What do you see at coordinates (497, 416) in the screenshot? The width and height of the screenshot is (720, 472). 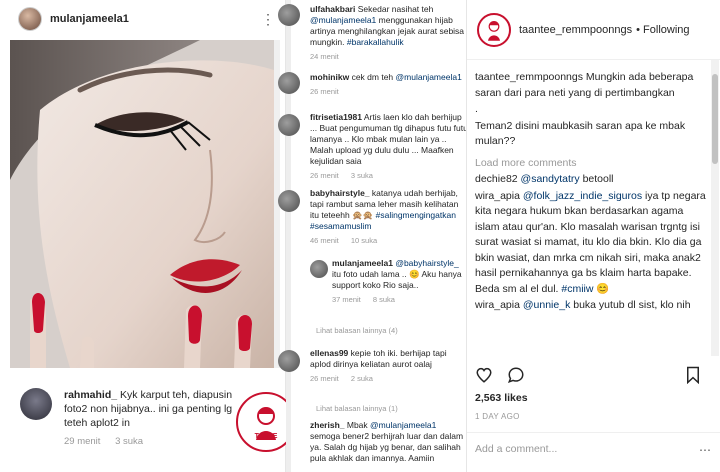 I see `post-date: 1 DAY AGO` at bounding box center [497, 416].